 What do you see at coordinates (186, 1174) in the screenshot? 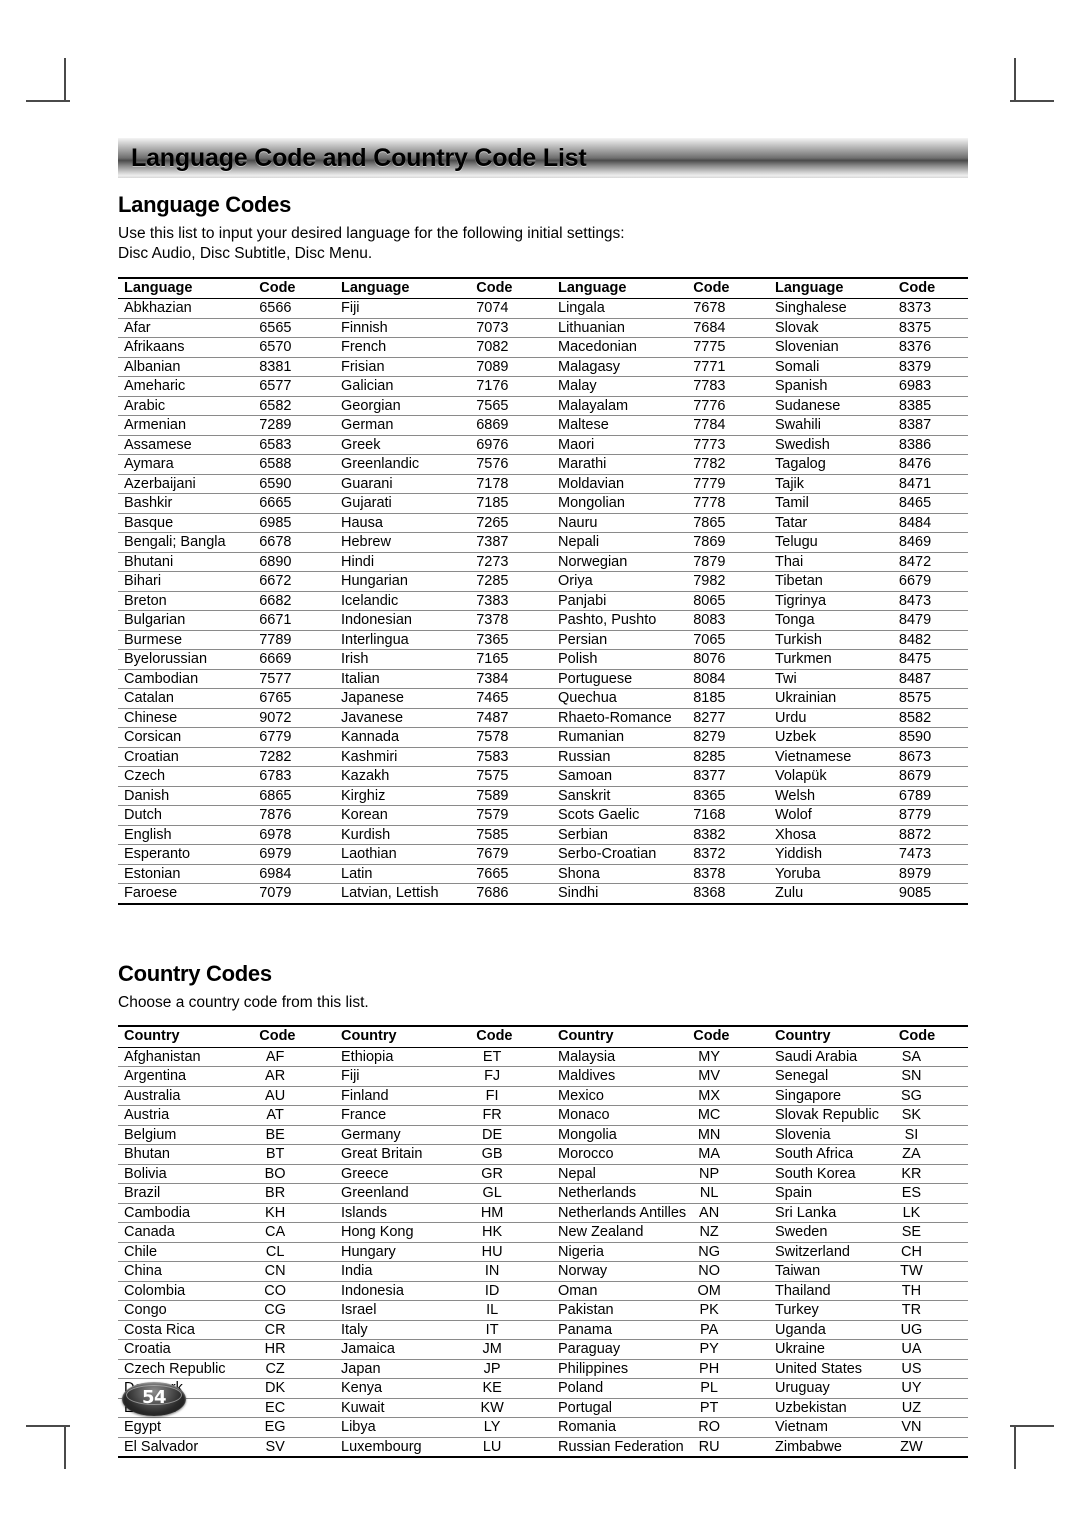
I see `country-name-cell: Bolivia` at bounding box center [186, 1174].